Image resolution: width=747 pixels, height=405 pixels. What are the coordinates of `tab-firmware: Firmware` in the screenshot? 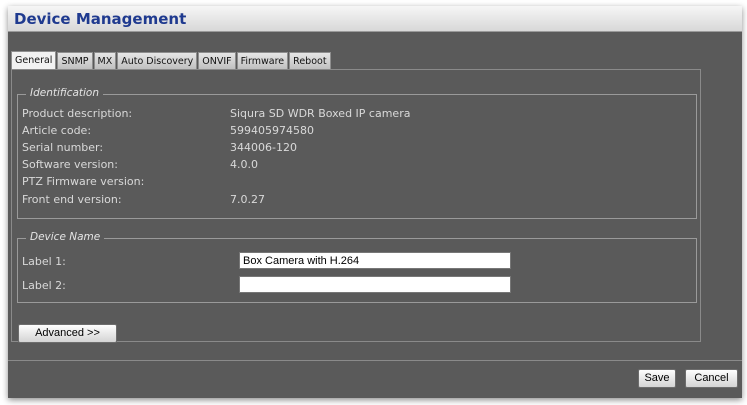 It's located at (262, 61).